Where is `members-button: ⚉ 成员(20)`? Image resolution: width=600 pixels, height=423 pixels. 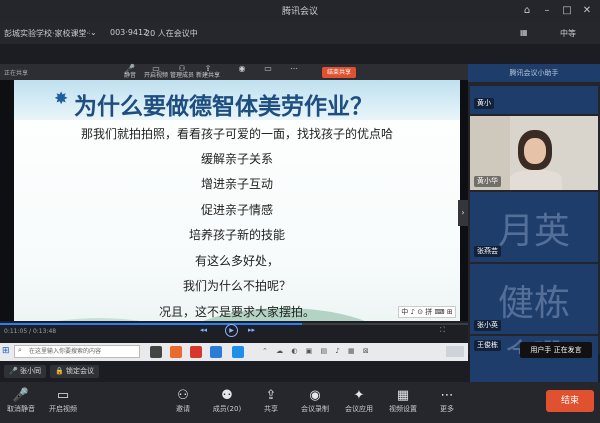
members-button: ⚉ 成员(20) is located at coordinates (227, 400).